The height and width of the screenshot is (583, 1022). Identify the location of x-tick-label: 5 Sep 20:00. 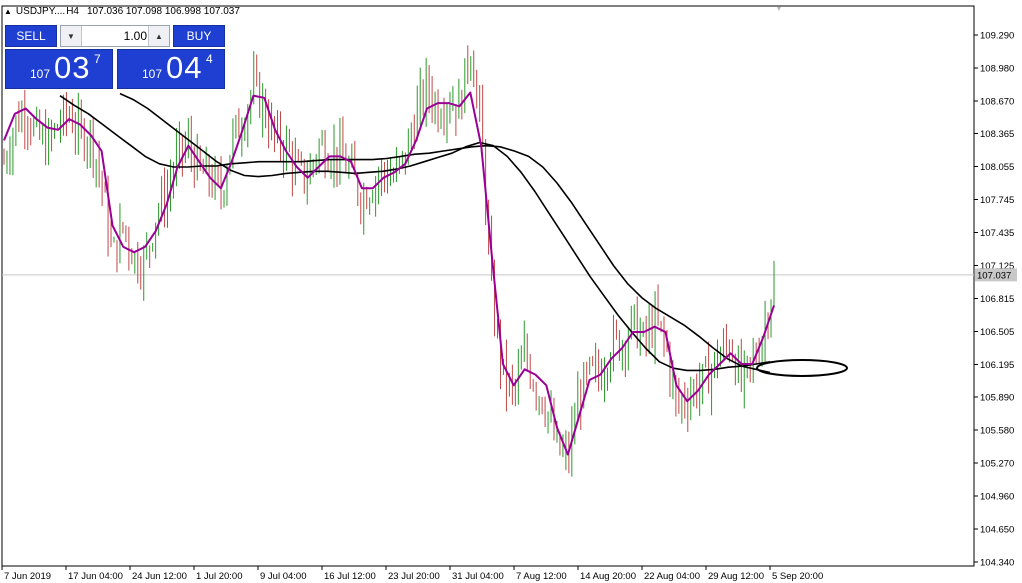
(797, 576).